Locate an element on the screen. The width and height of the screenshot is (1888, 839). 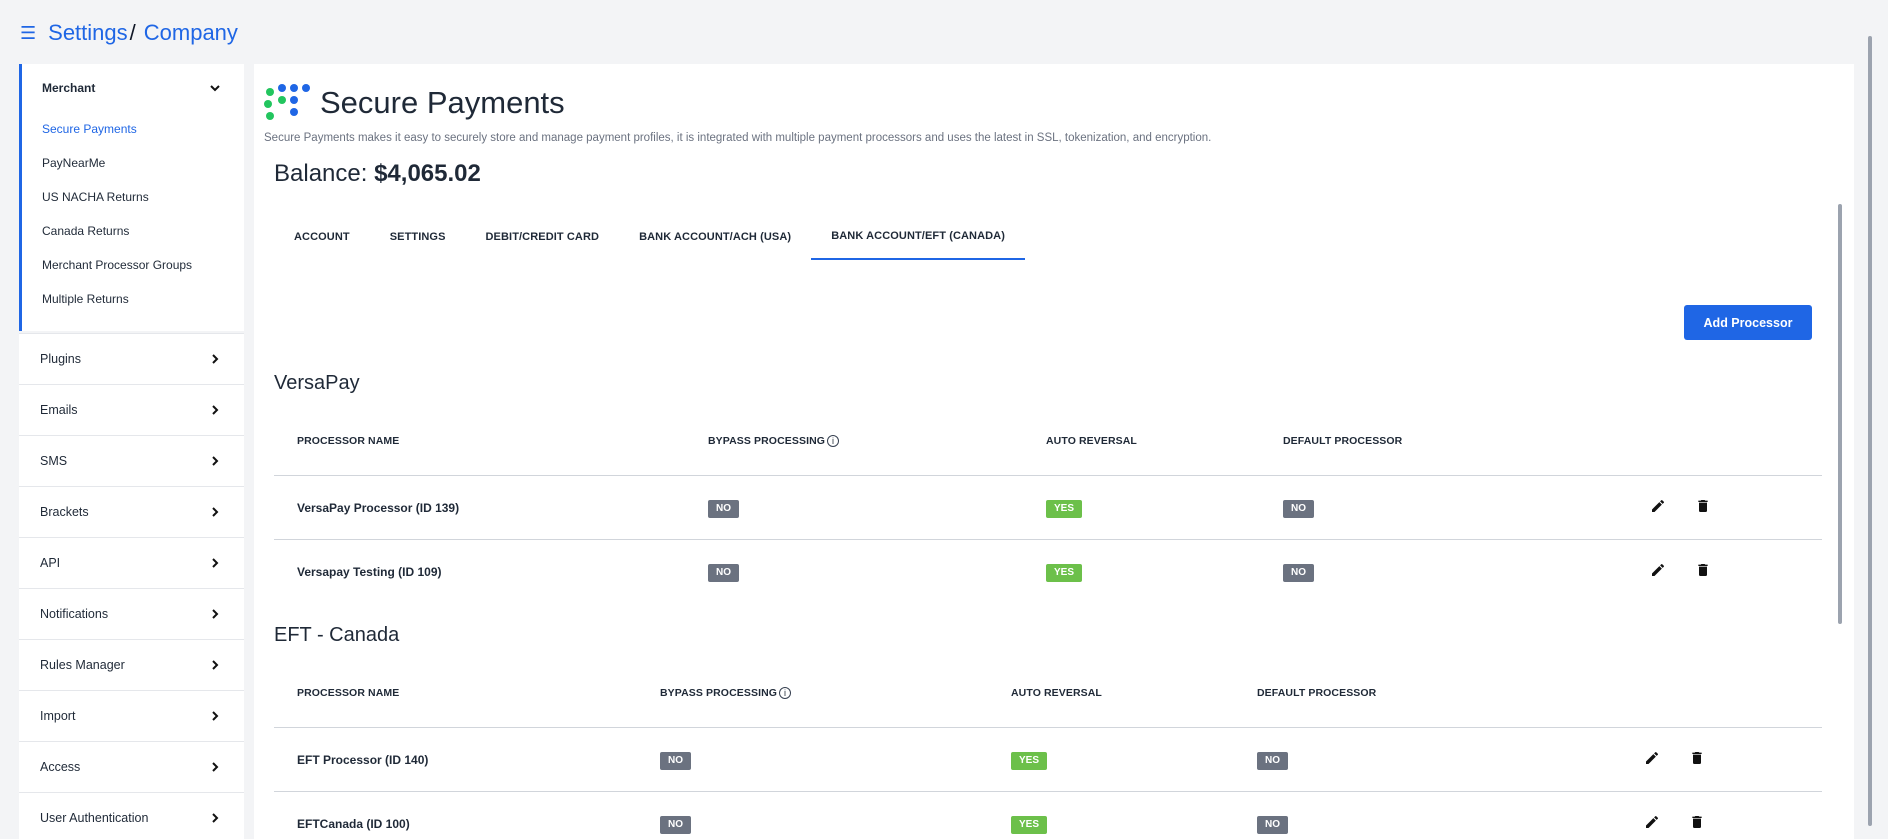
sidebar-item-label: Emails is located at coordinates (59, 410).